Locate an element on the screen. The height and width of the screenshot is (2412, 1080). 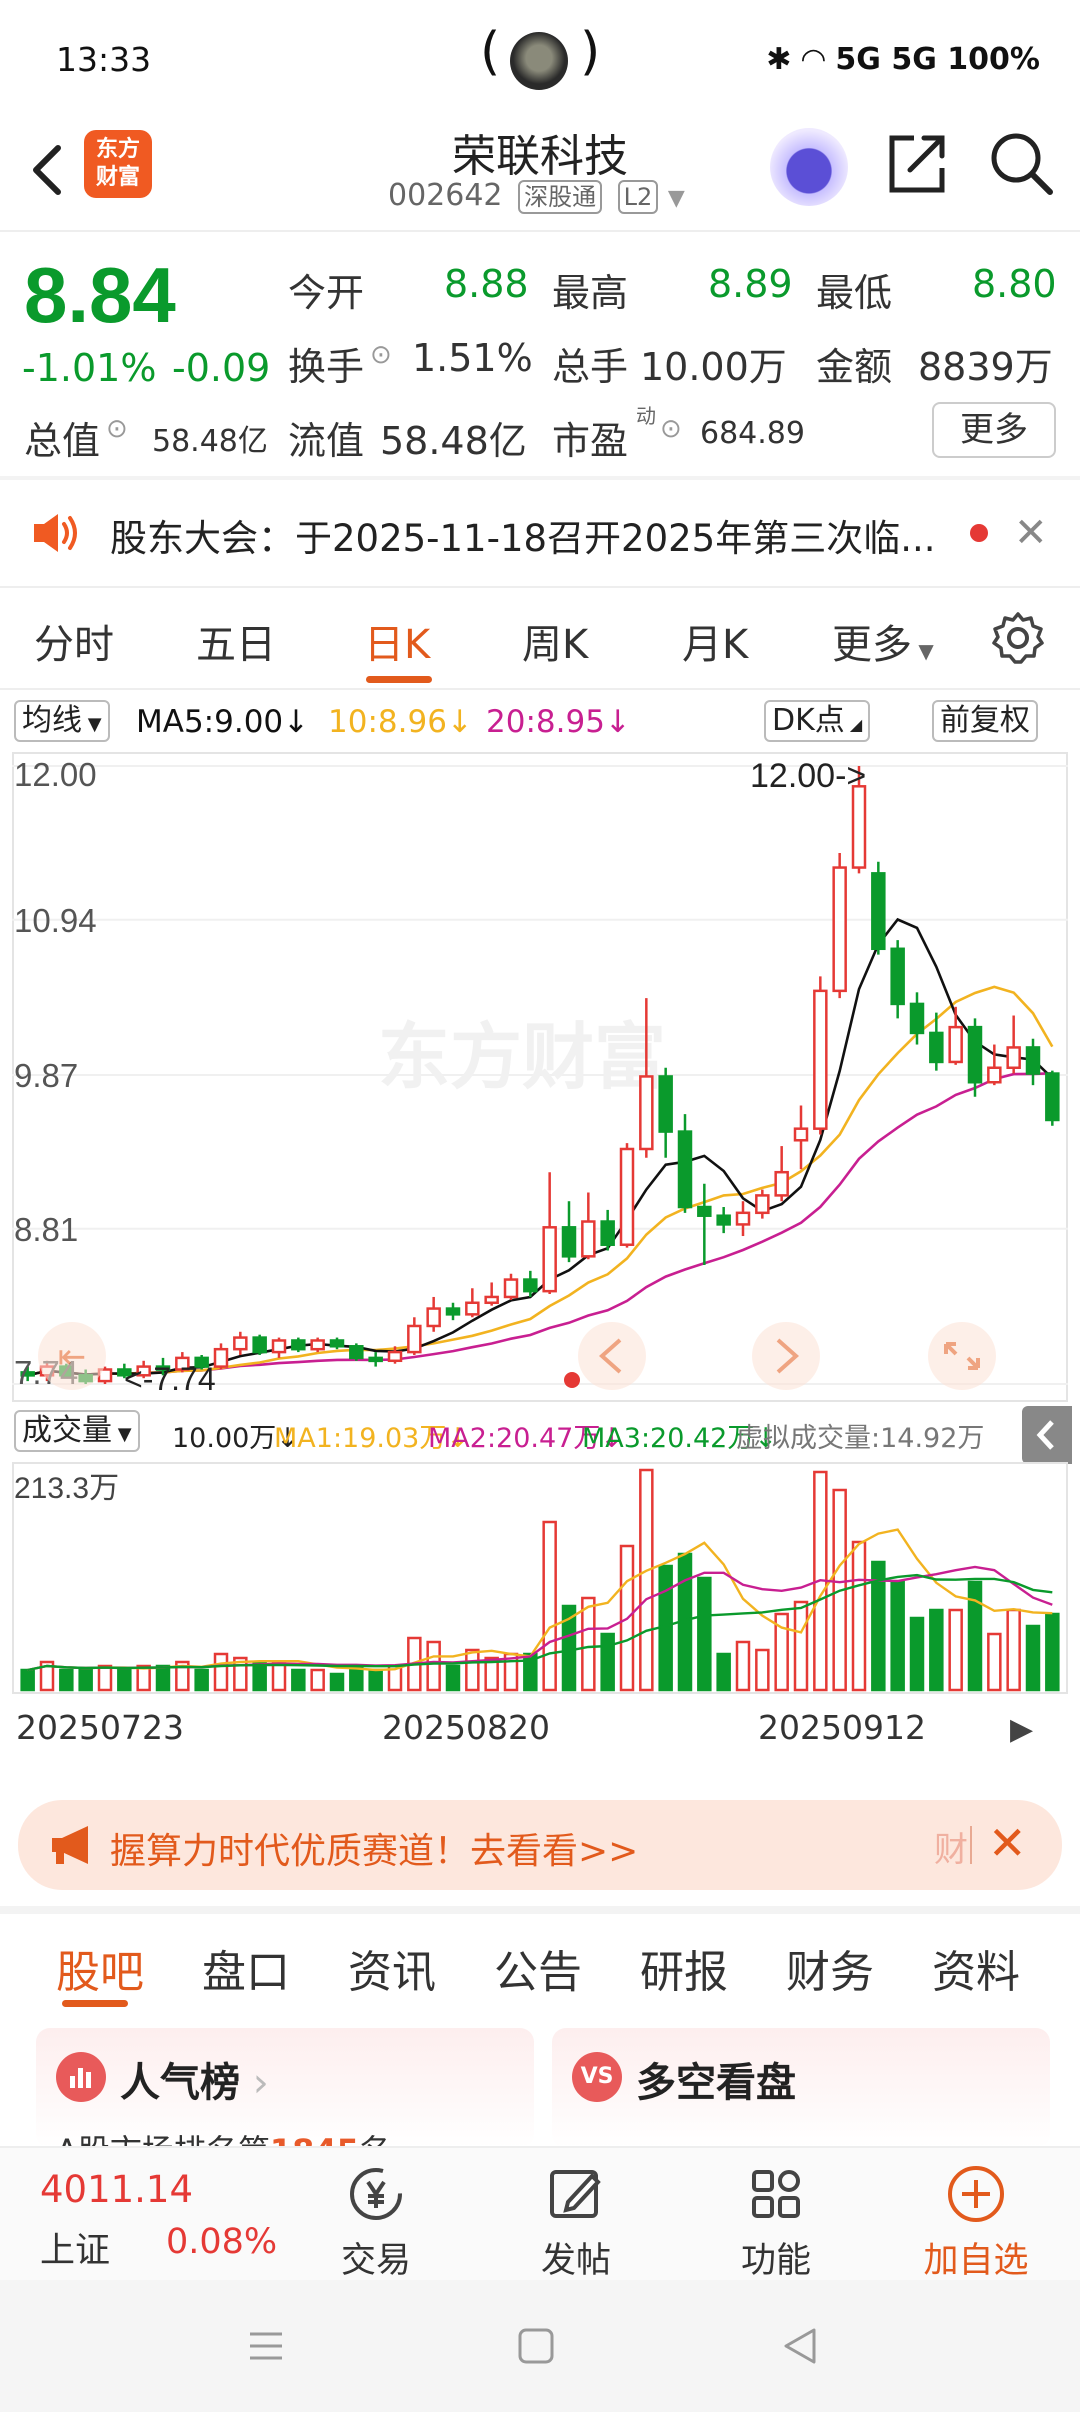
banner-text: 握算力时代优质赛道！去看看>> is located at coordinates (374, 1851).